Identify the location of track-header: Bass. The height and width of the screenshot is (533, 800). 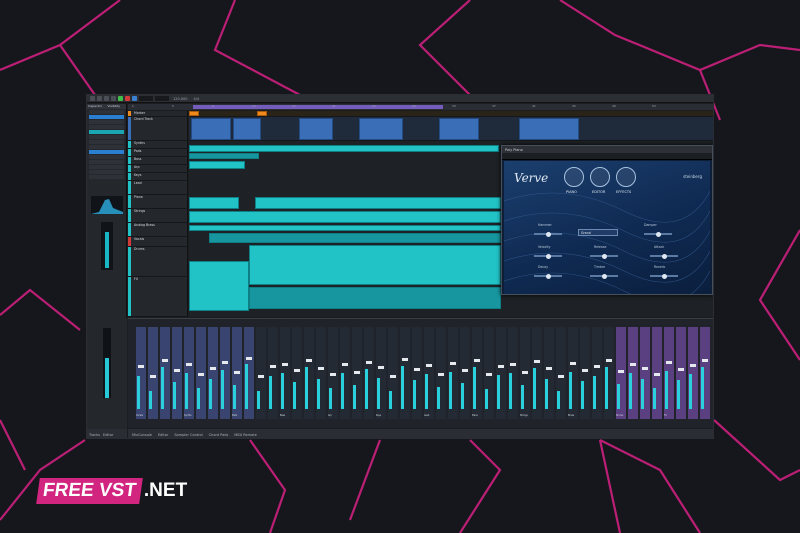
(158, 161).